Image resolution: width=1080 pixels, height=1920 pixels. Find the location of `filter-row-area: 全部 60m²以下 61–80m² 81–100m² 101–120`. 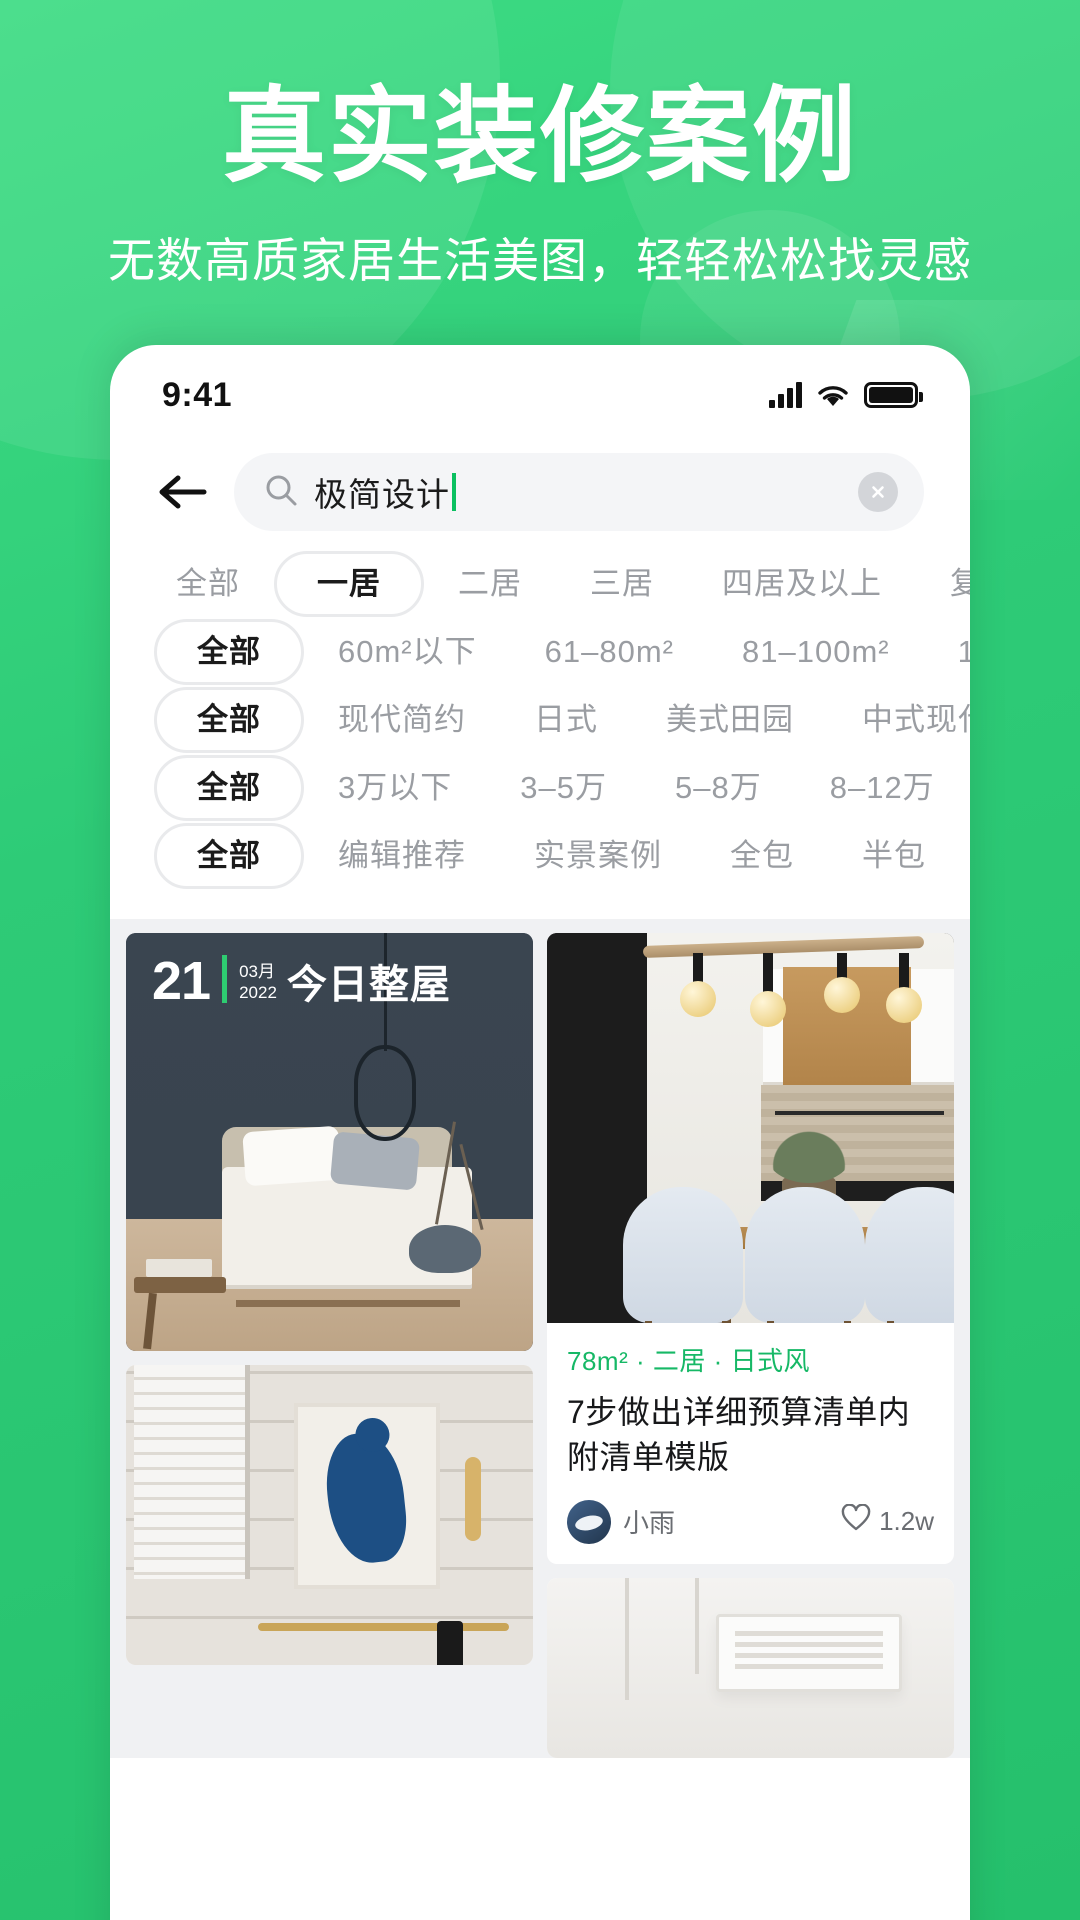

filter-row-area: 全部 60m²以下 61–80m² 81–100m² 101–120 is located at coordinates (540, 652).